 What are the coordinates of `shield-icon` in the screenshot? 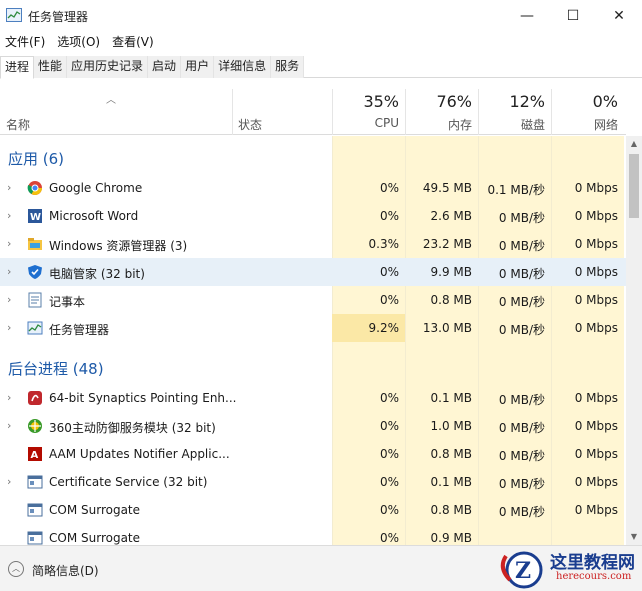 It's located at (35, 272).